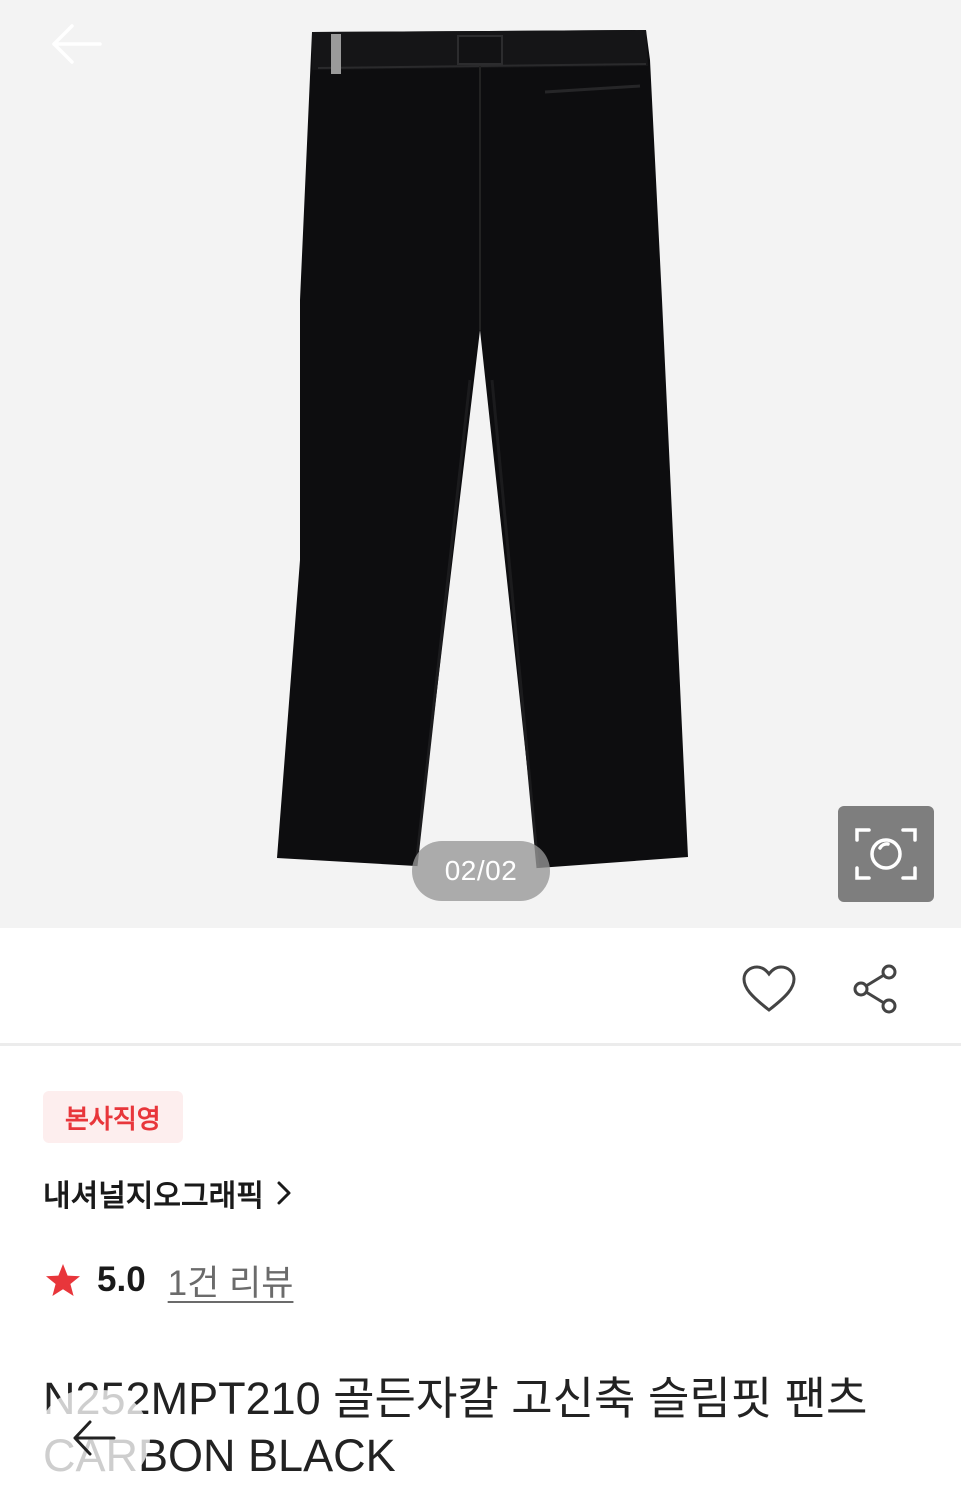  I want to click on product-action-bar, so click(480, 987).